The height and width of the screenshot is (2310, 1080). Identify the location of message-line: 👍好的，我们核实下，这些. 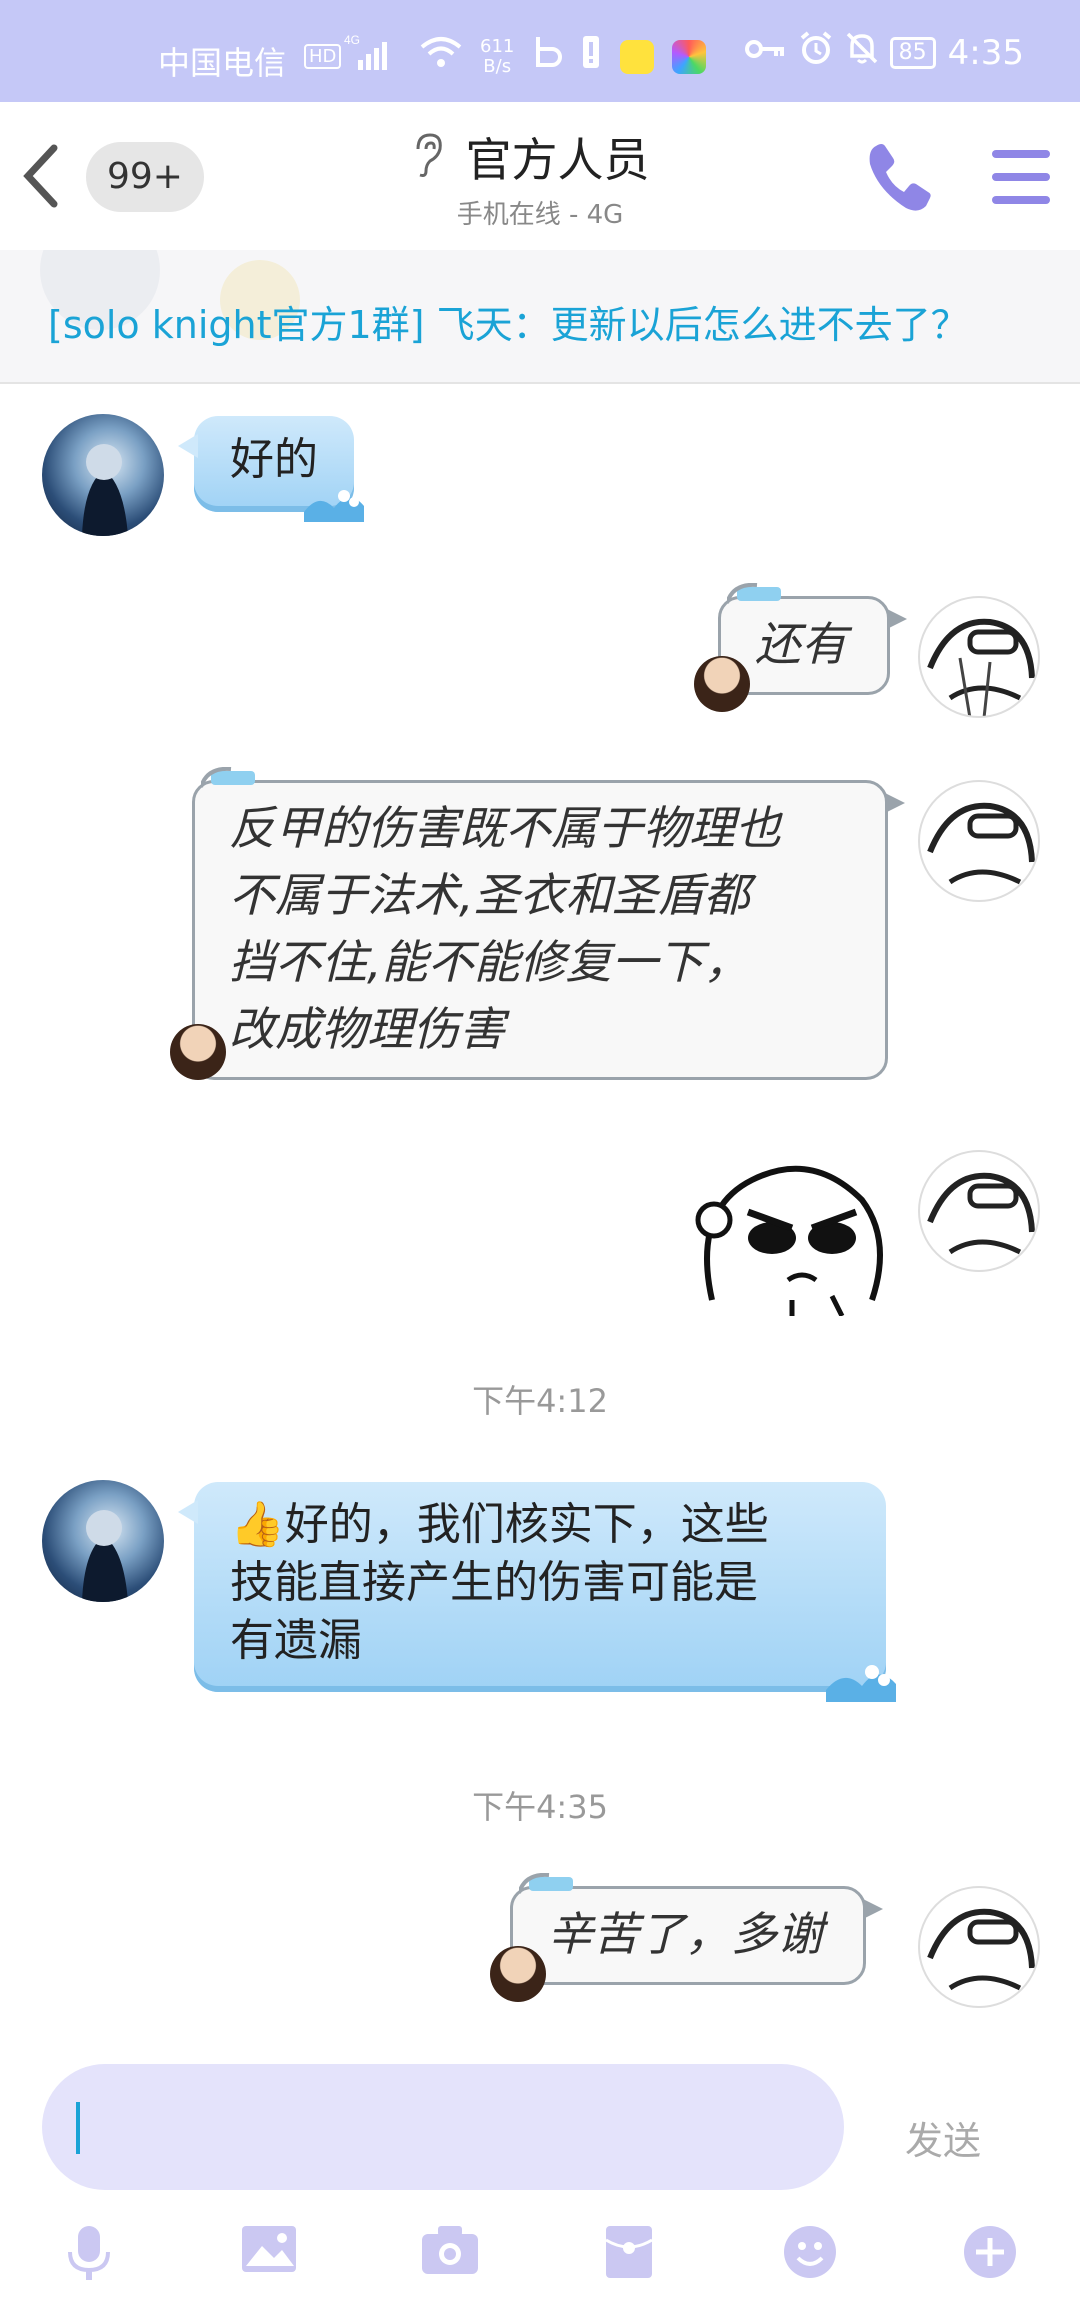
(540, 1525).